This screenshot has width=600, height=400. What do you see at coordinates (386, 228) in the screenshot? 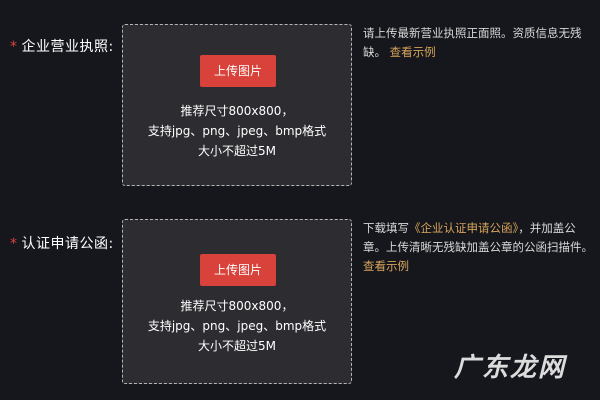
I see `note-text: 下载填写` at bounding box center [386, 228].